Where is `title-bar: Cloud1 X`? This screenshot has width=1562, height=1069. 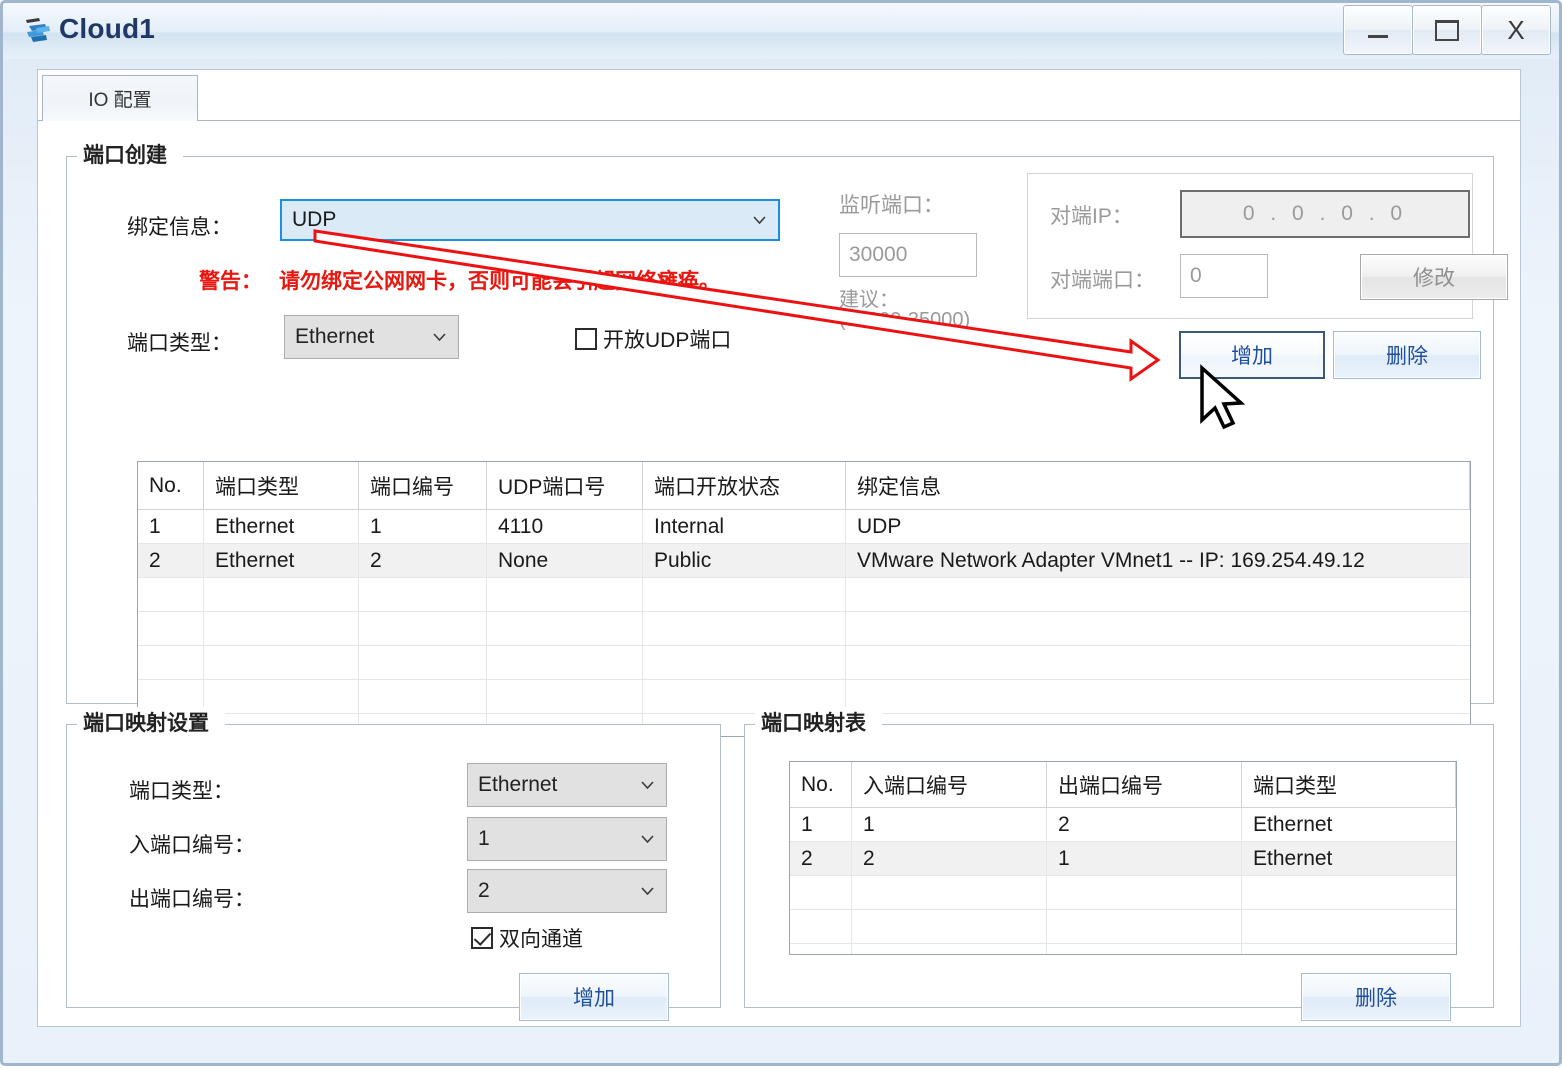
title-bar: Cloud1 X is located at coordinates (781, 31).